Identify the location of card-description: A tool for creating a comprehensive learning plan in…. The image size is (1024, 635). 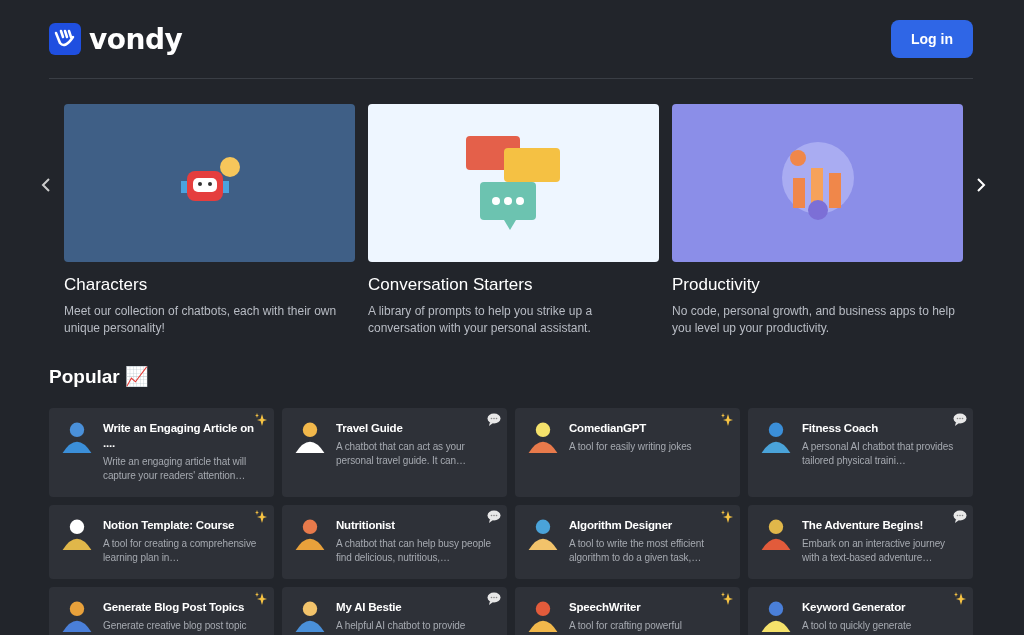
(180, 551).